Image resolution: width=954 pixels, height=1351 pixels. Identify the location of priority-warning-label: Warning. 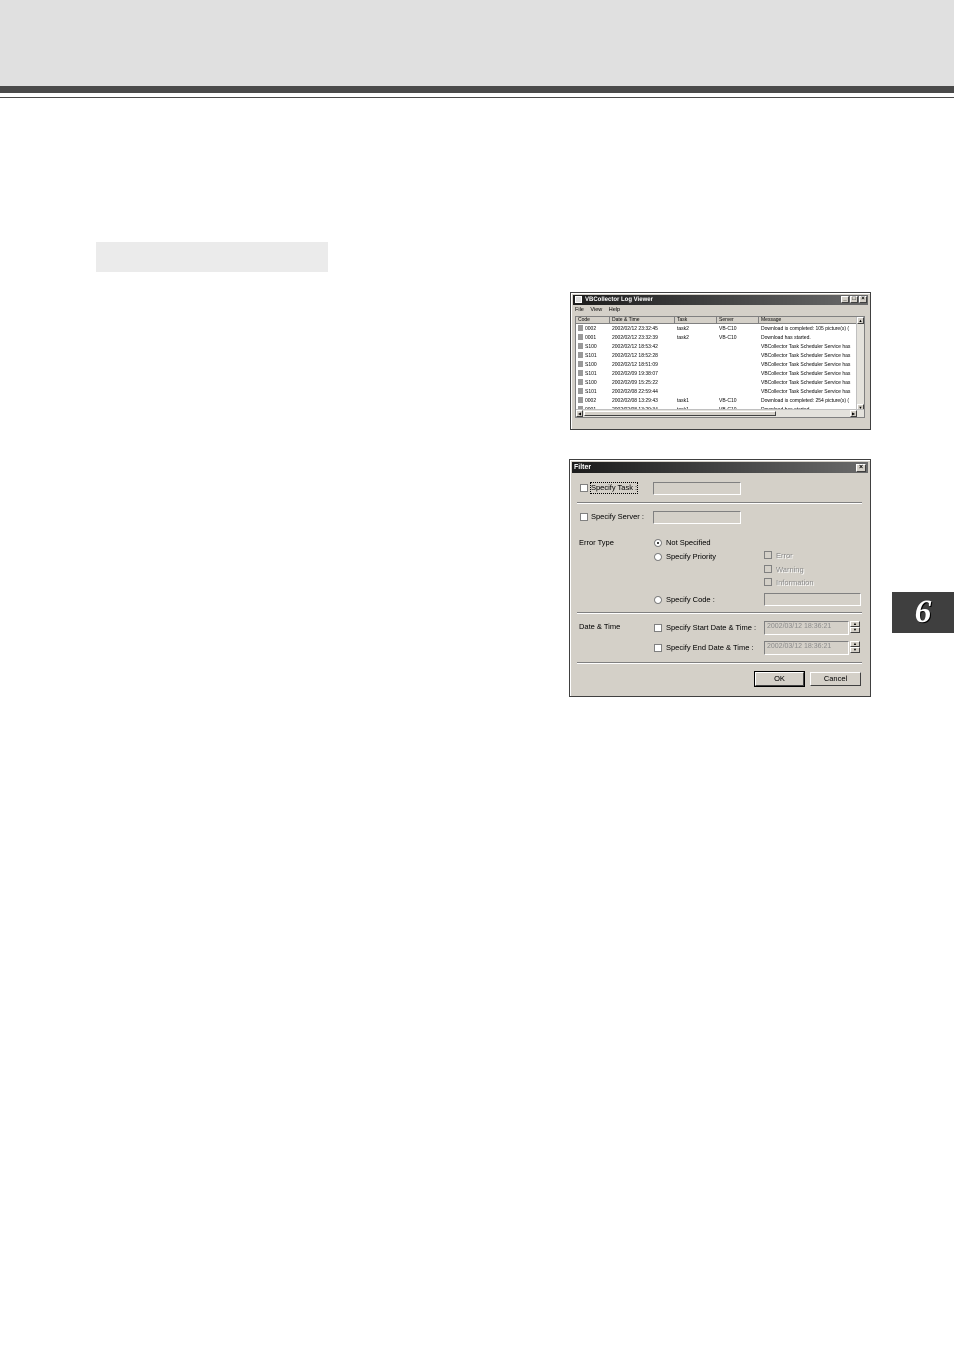
(790, 569).